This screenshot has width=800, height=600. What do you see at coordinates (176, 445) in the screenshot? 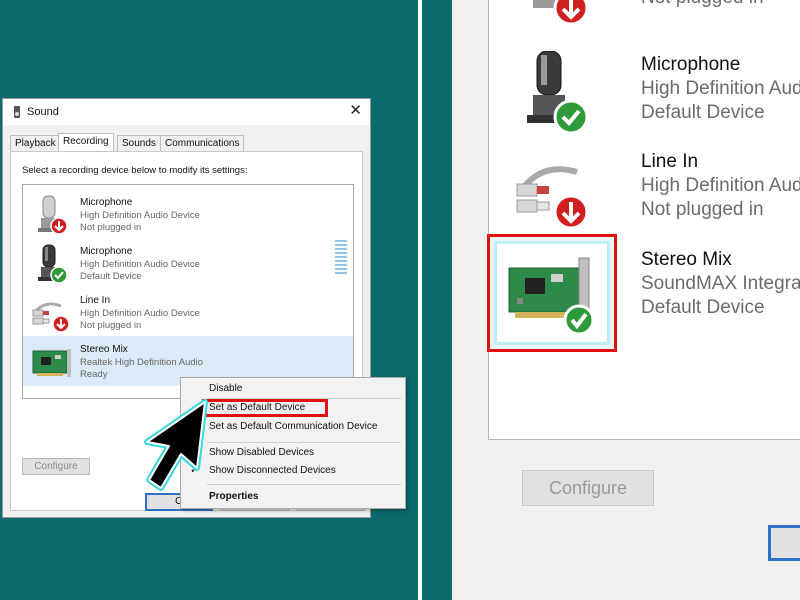
I see `mouse-cursor-icon` at bounding box center [176, 445].